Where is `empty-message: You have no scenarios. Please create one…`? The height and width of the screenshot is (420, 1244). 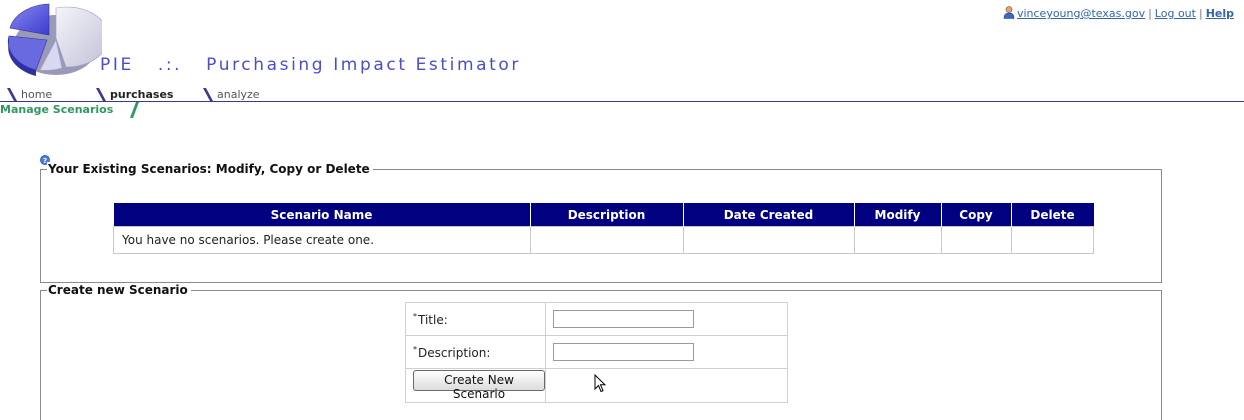
empty-message: You have no scenarios. Please create one… is located at coordinates (322, 240).